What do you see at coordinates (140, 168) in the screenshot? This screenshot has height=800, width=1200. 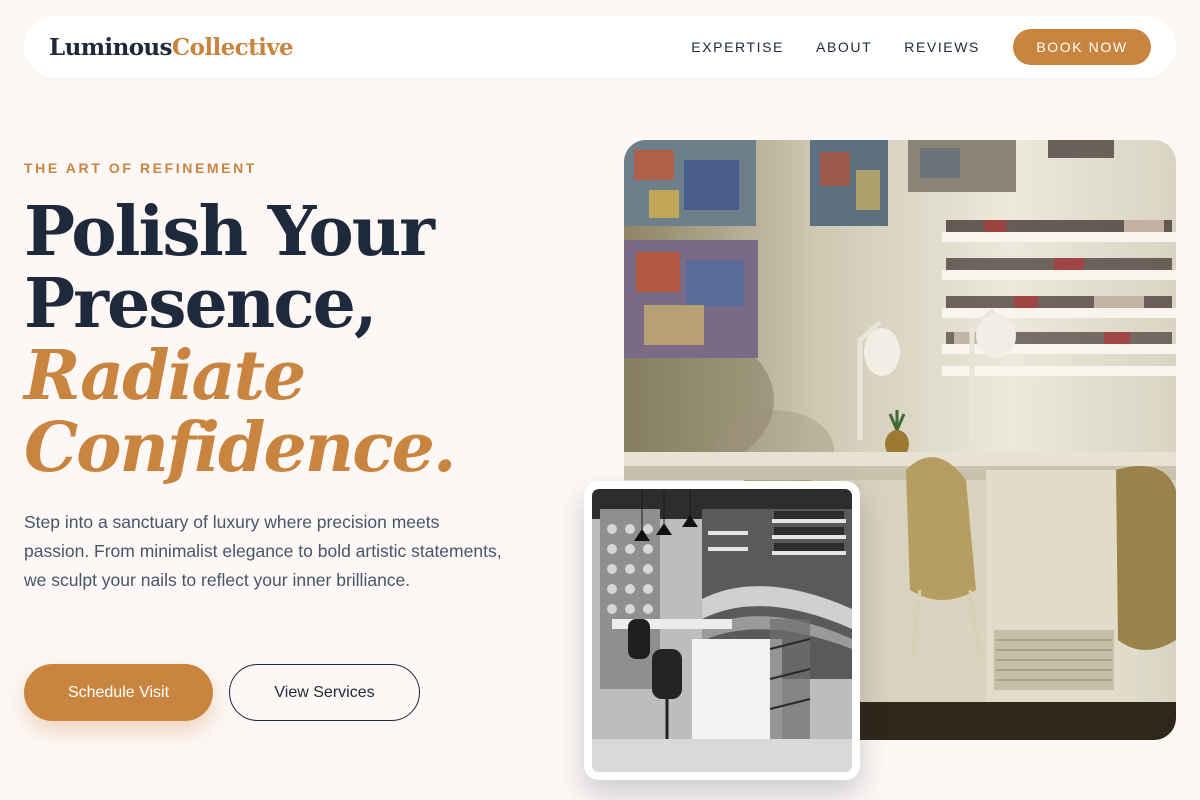 I see `hero-eyebrow: THE ART OF REFINEMENT` at bounding box center [140, 168].